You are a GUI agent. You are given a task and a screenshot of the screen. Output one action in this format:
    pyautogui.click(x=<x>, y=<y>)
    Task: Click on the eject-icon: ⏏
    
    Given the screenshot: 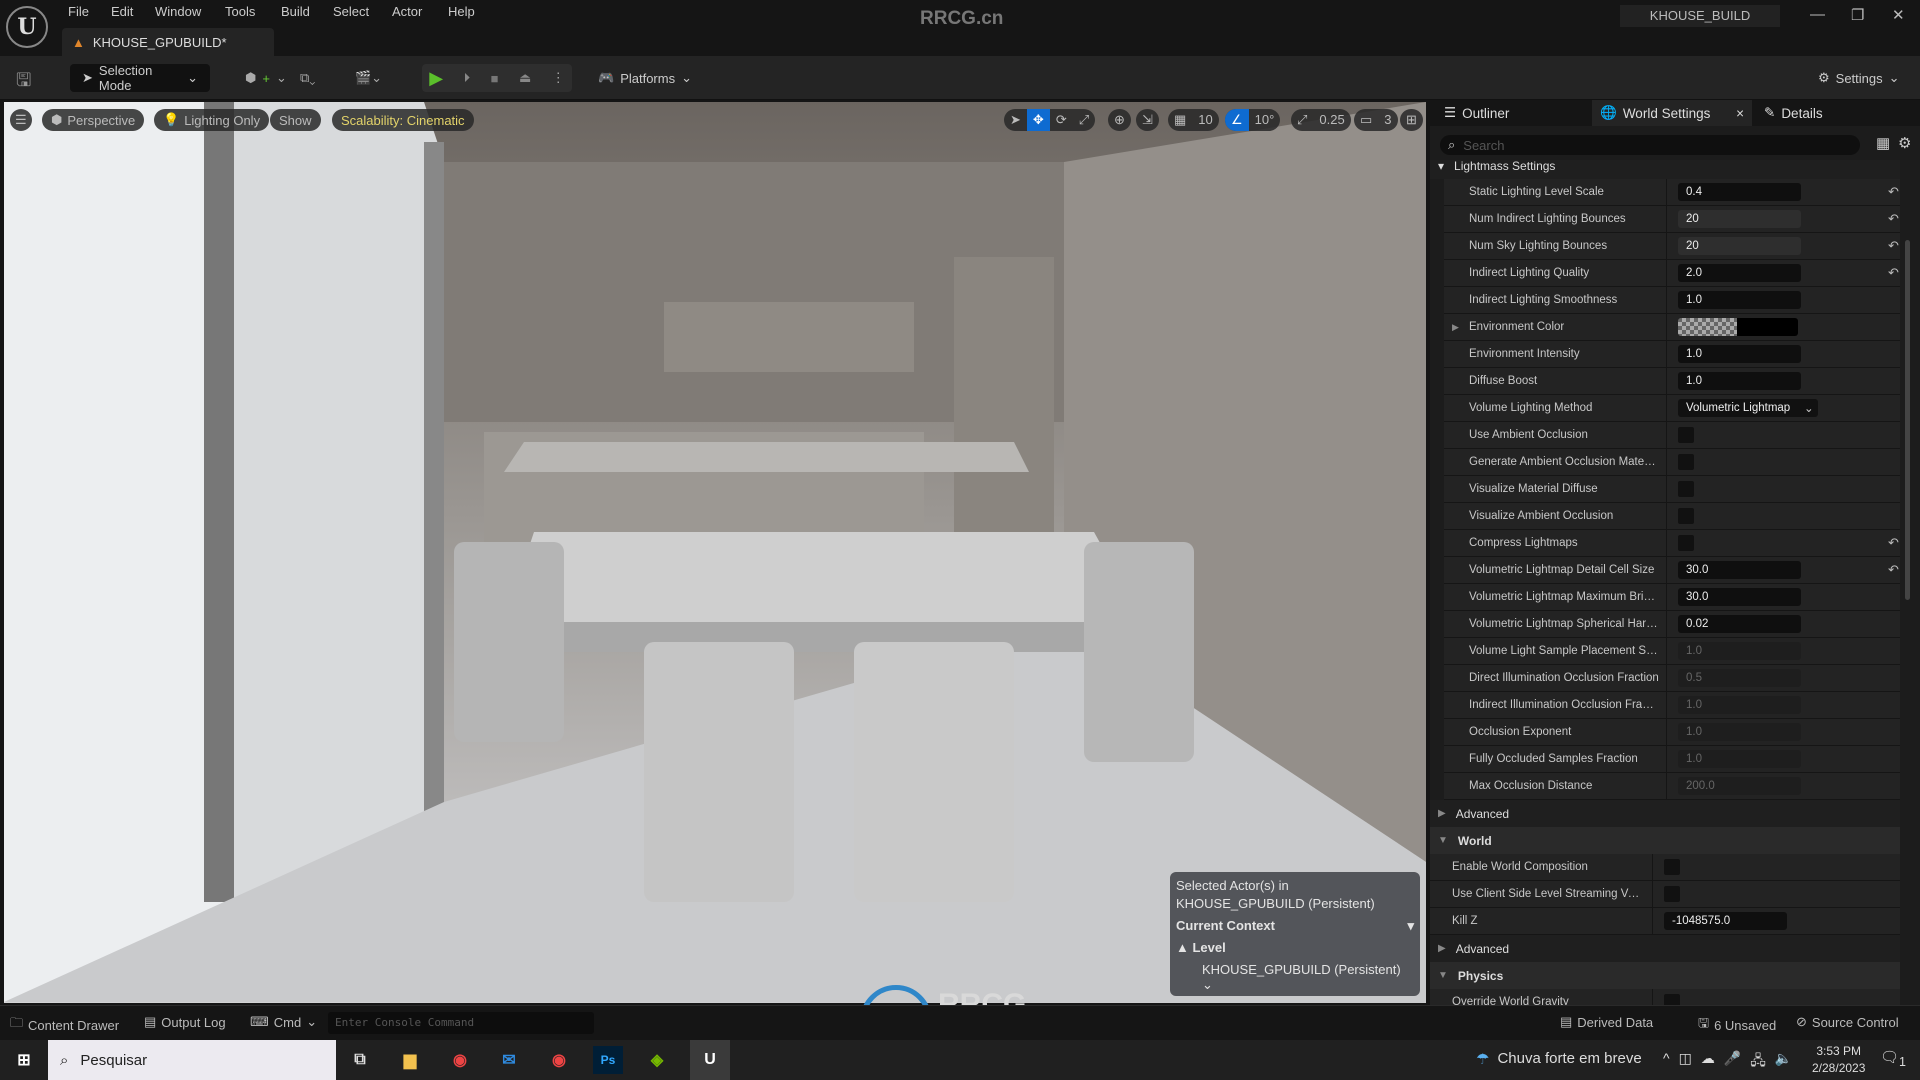 What is the action you would take?
    pyautogui.click(x=525, y=78)
    